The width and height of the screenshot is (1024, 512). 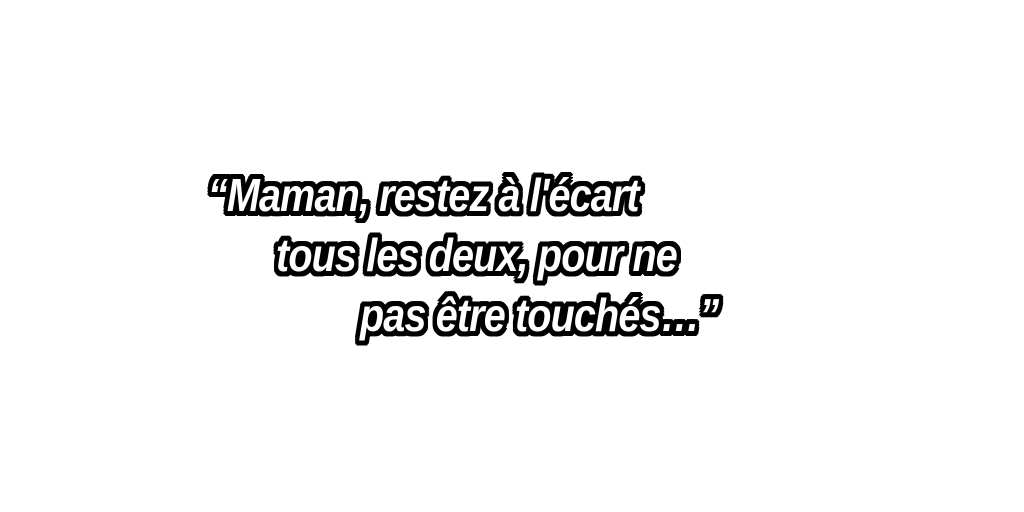 I want to click on quote-line-2: tous les deux, pour ne, so click(x=477, y=255).